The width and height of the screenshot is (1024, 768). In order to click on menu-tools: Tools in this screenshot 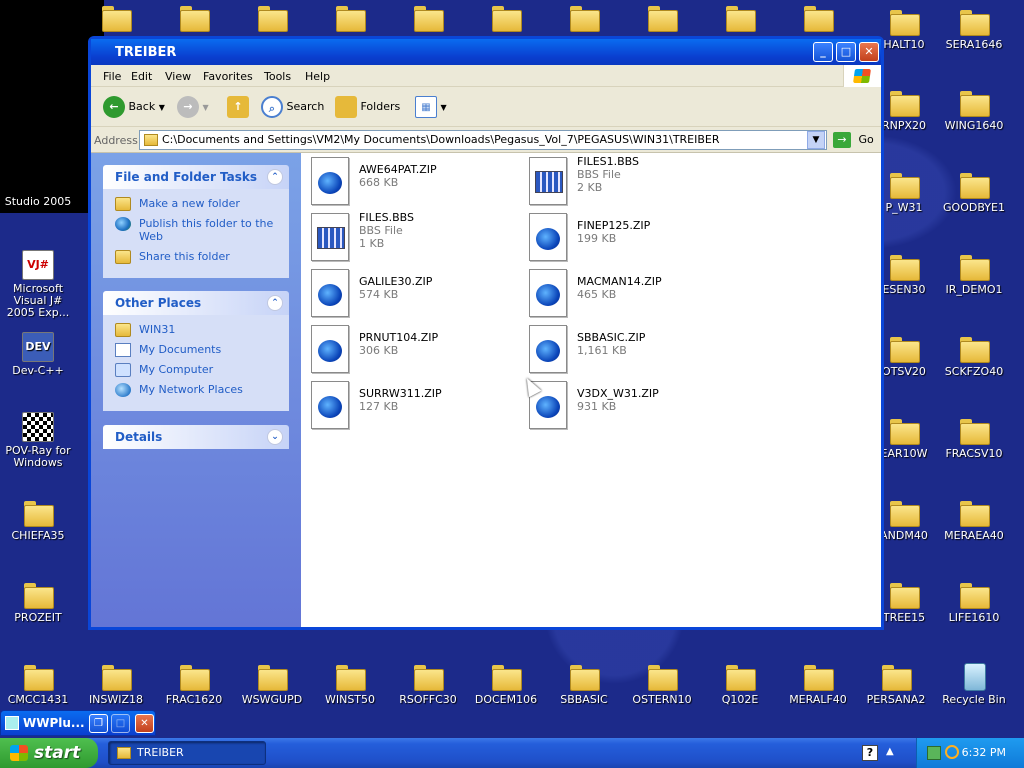, I will do `click(277, 76)`.